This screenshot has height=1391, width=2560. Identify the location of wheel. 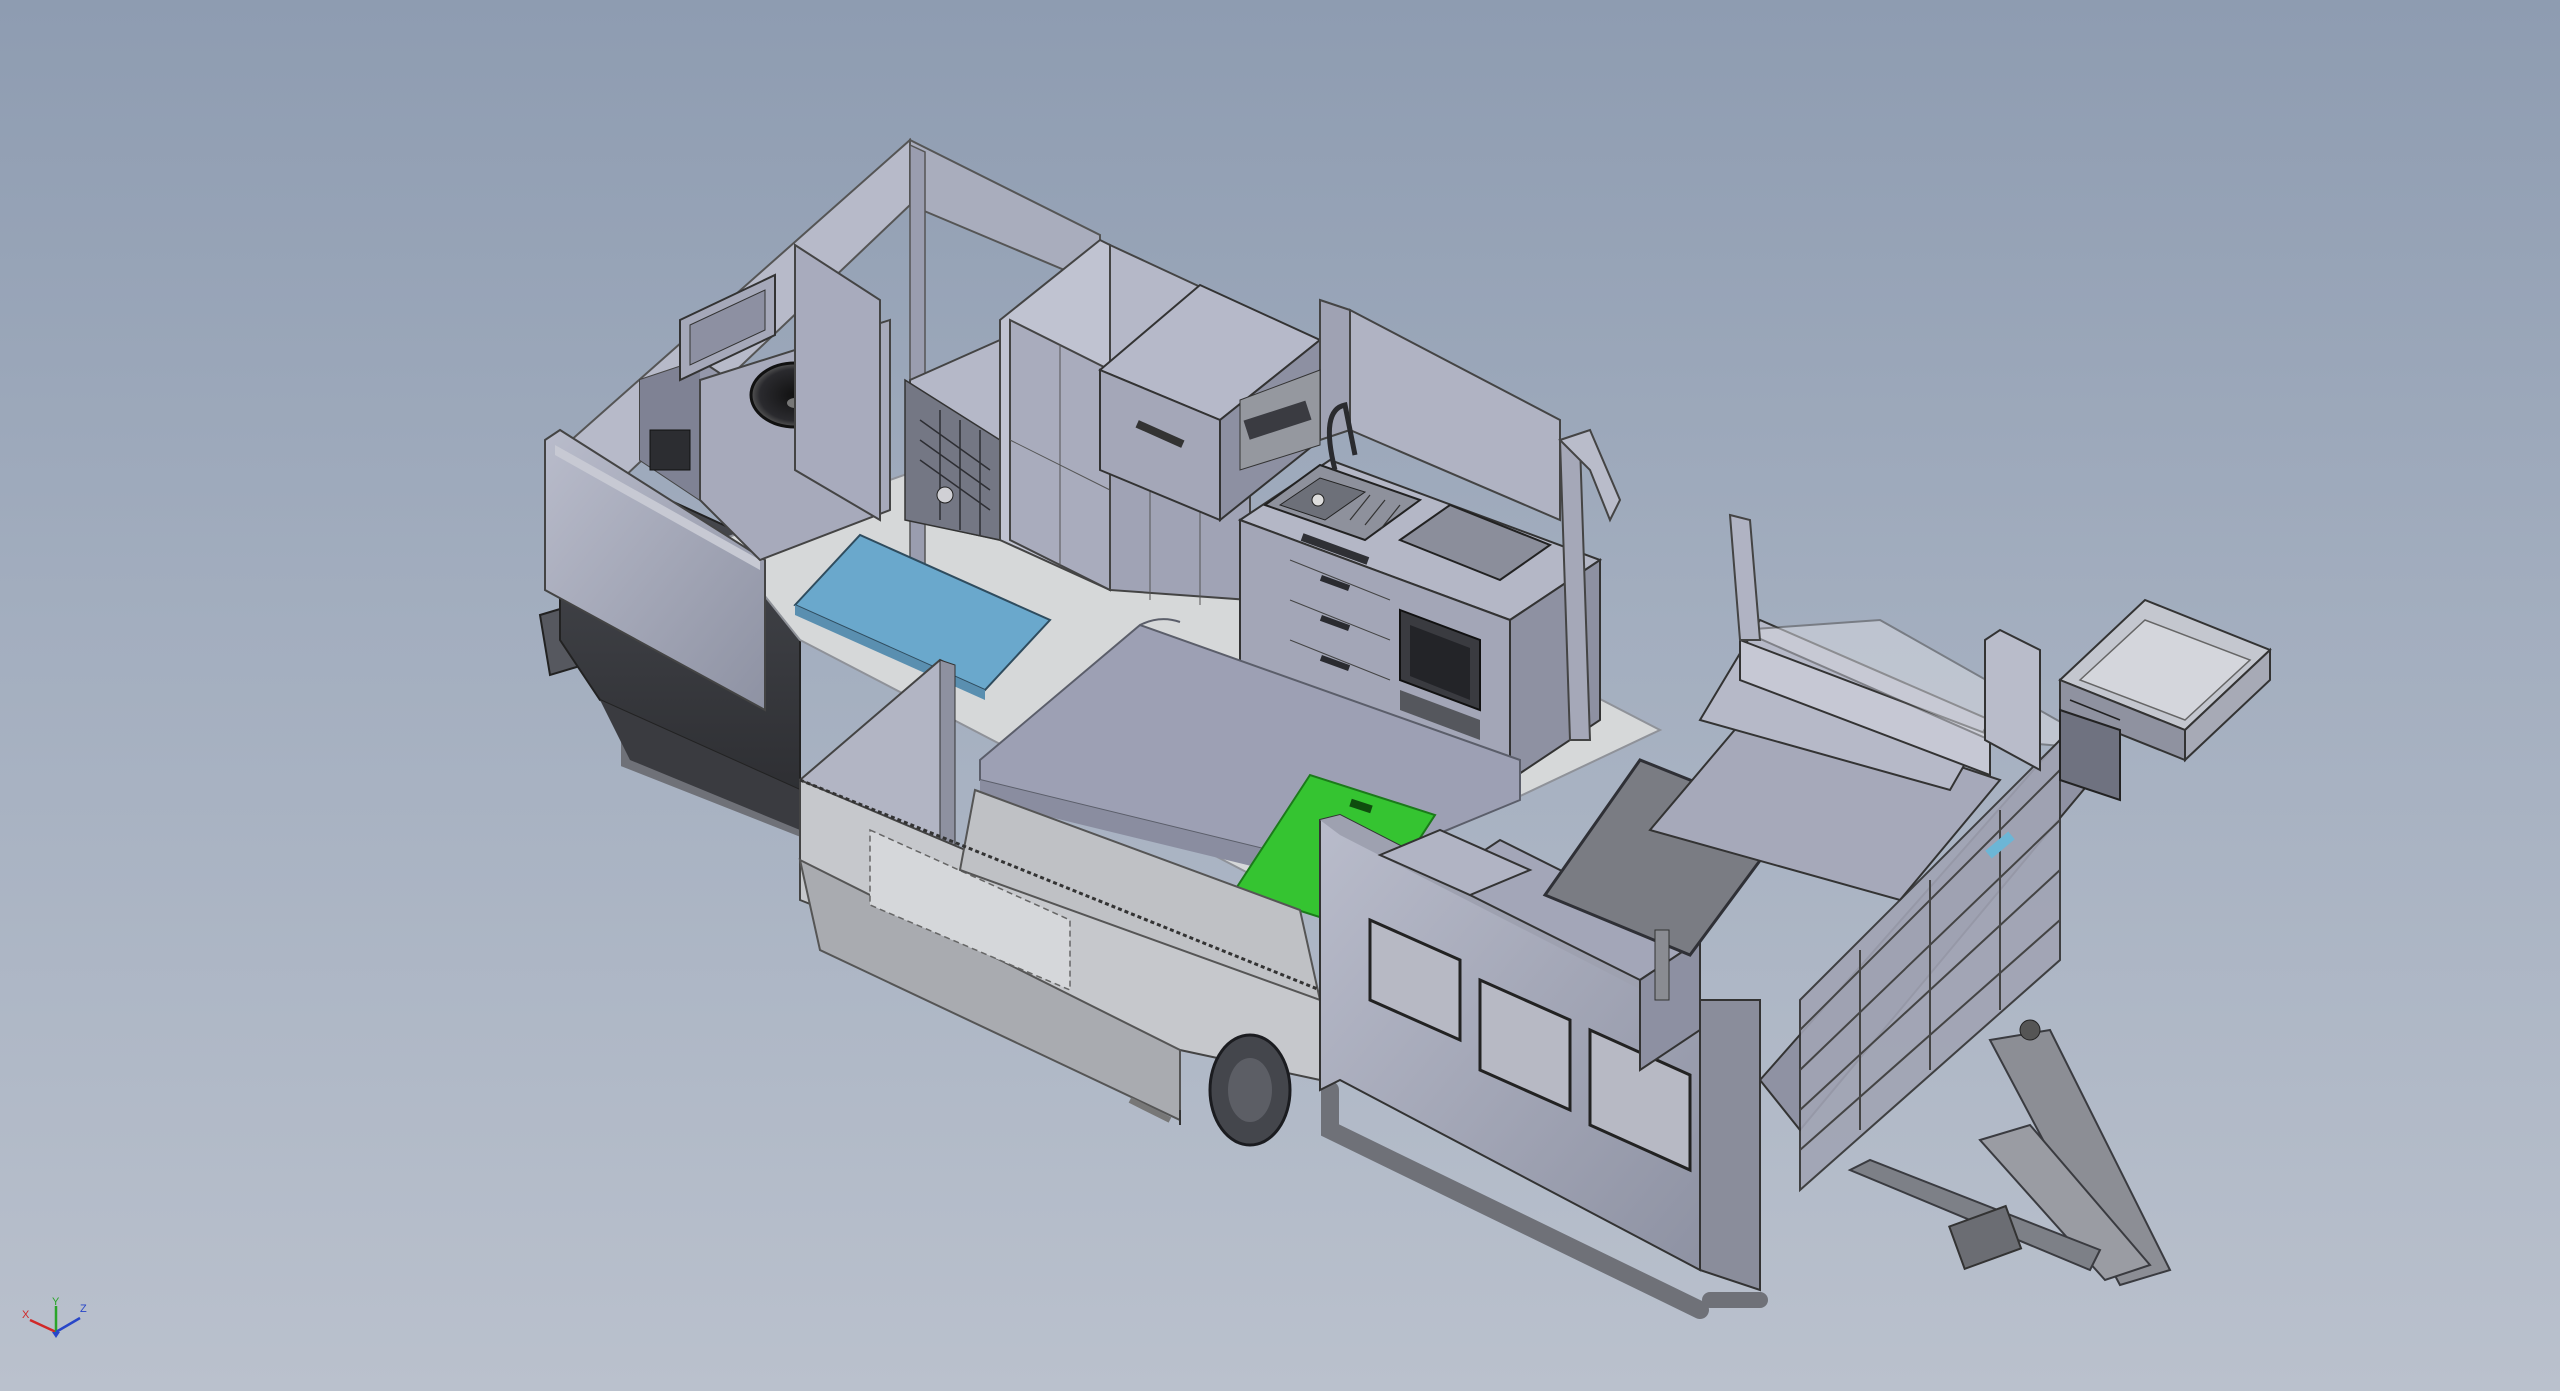
(1250, 1090).